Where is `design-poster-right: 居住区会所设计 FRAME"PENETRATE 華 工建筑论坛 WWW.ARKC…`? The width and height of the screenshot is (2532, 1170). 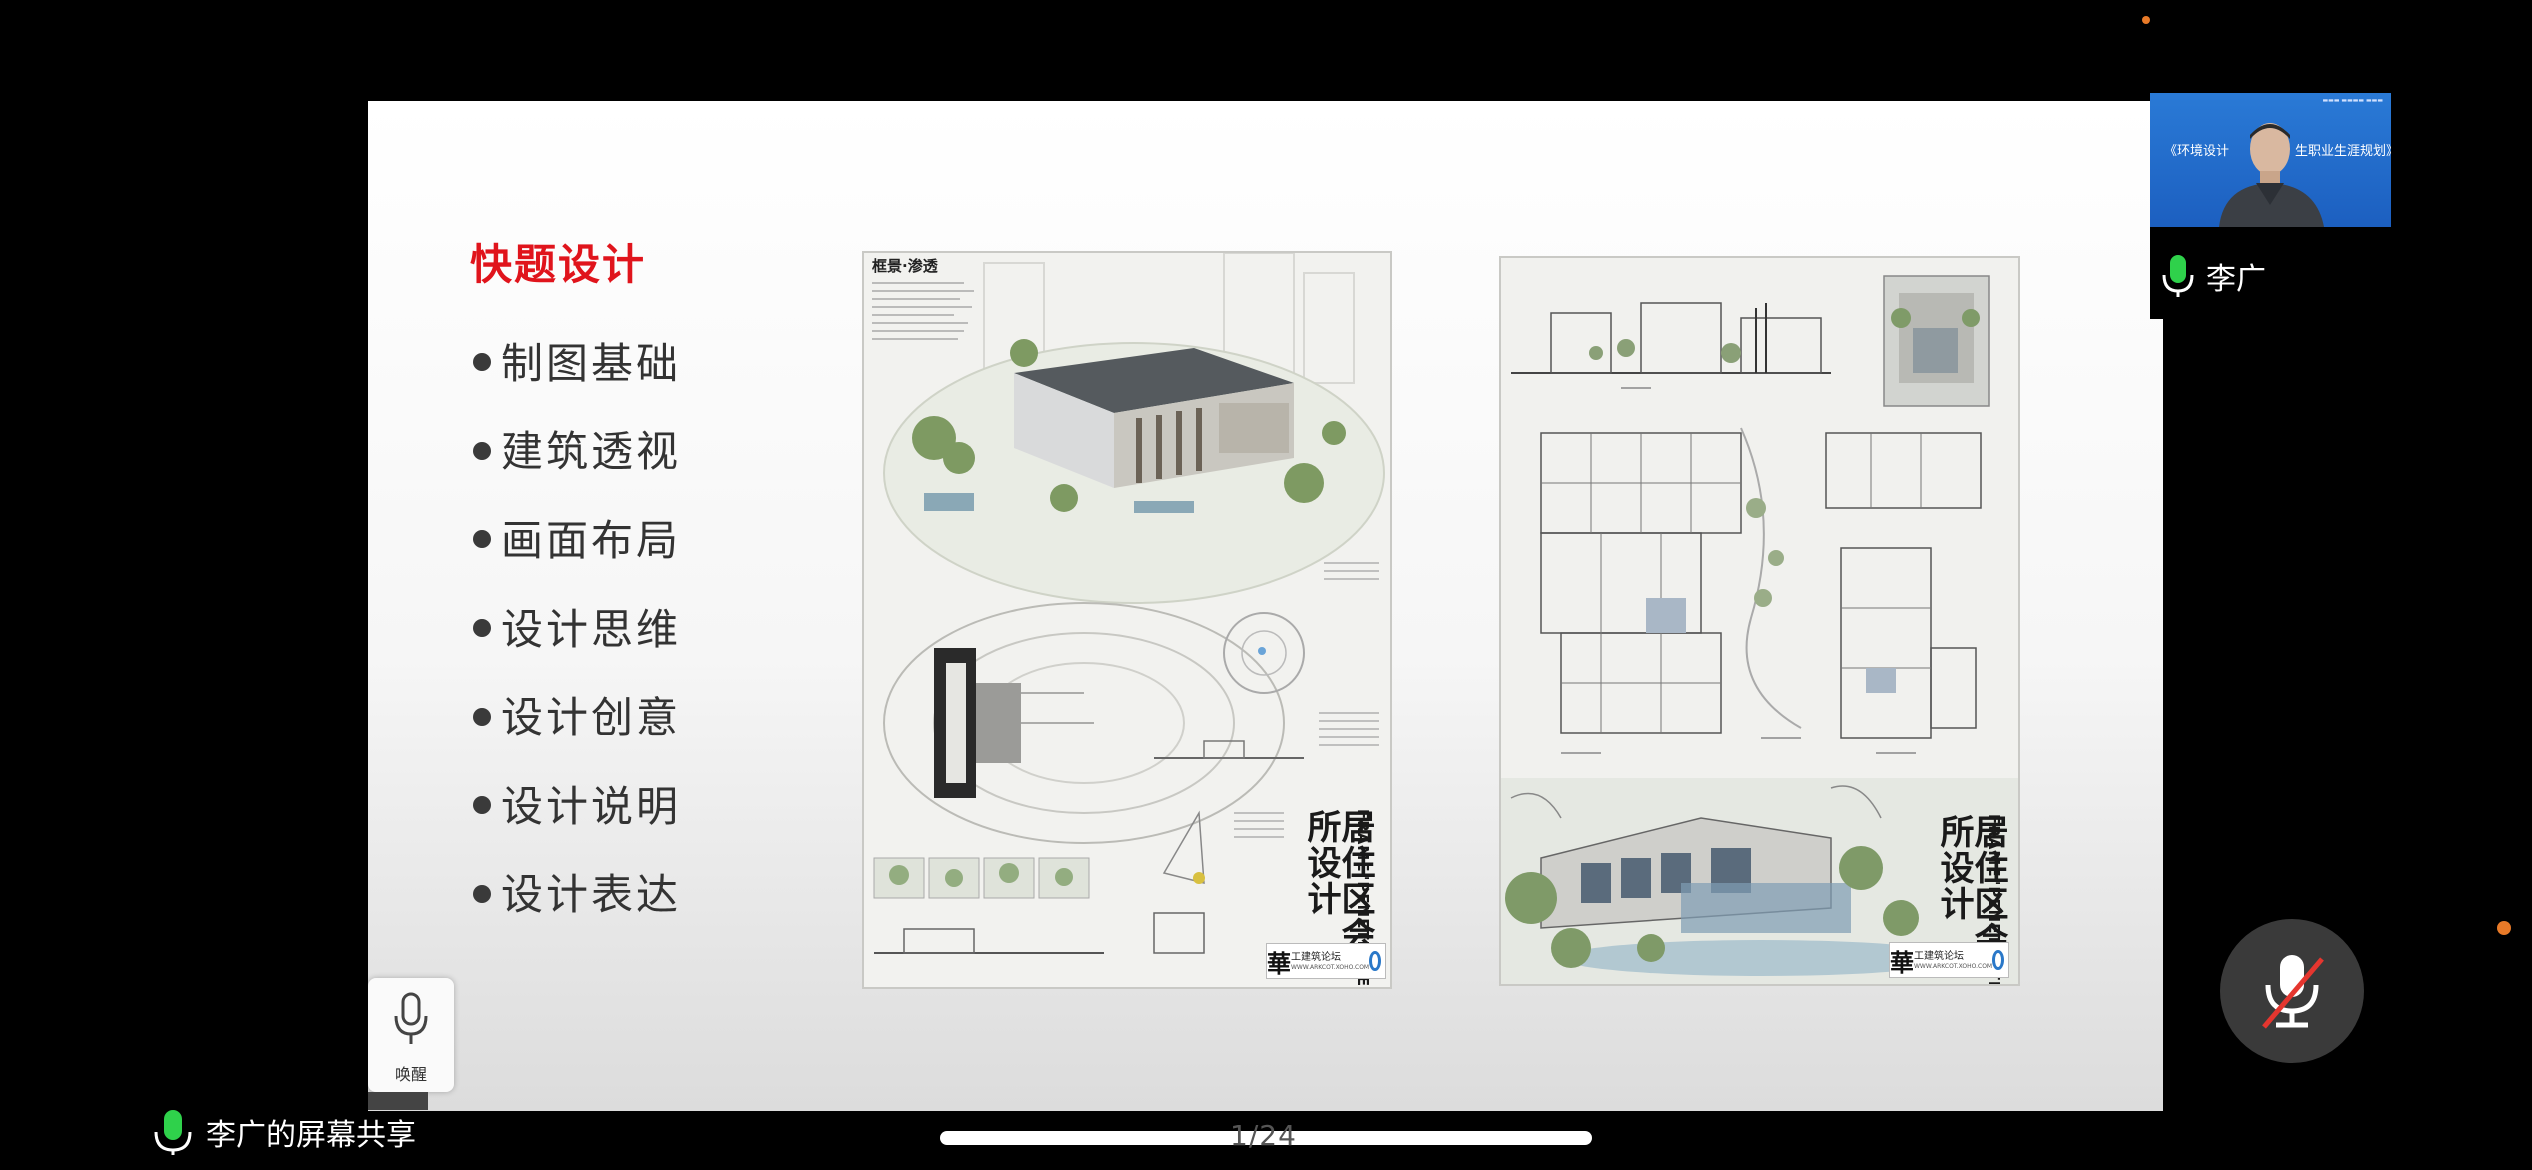
design-poster-right: 居住区会所设计 FRAME"PENETRATE 華 工建筑论坛 WWW.ARKC… is located at coordinates (1759, 621).